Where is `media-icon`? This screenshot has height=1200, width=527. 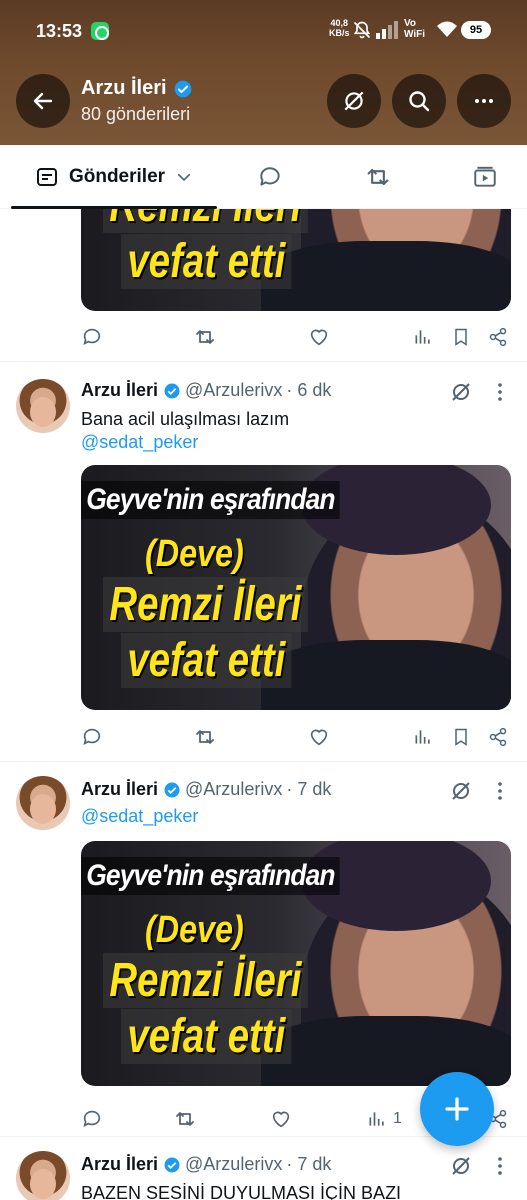 media-icon is located at coordinates (485, 176).